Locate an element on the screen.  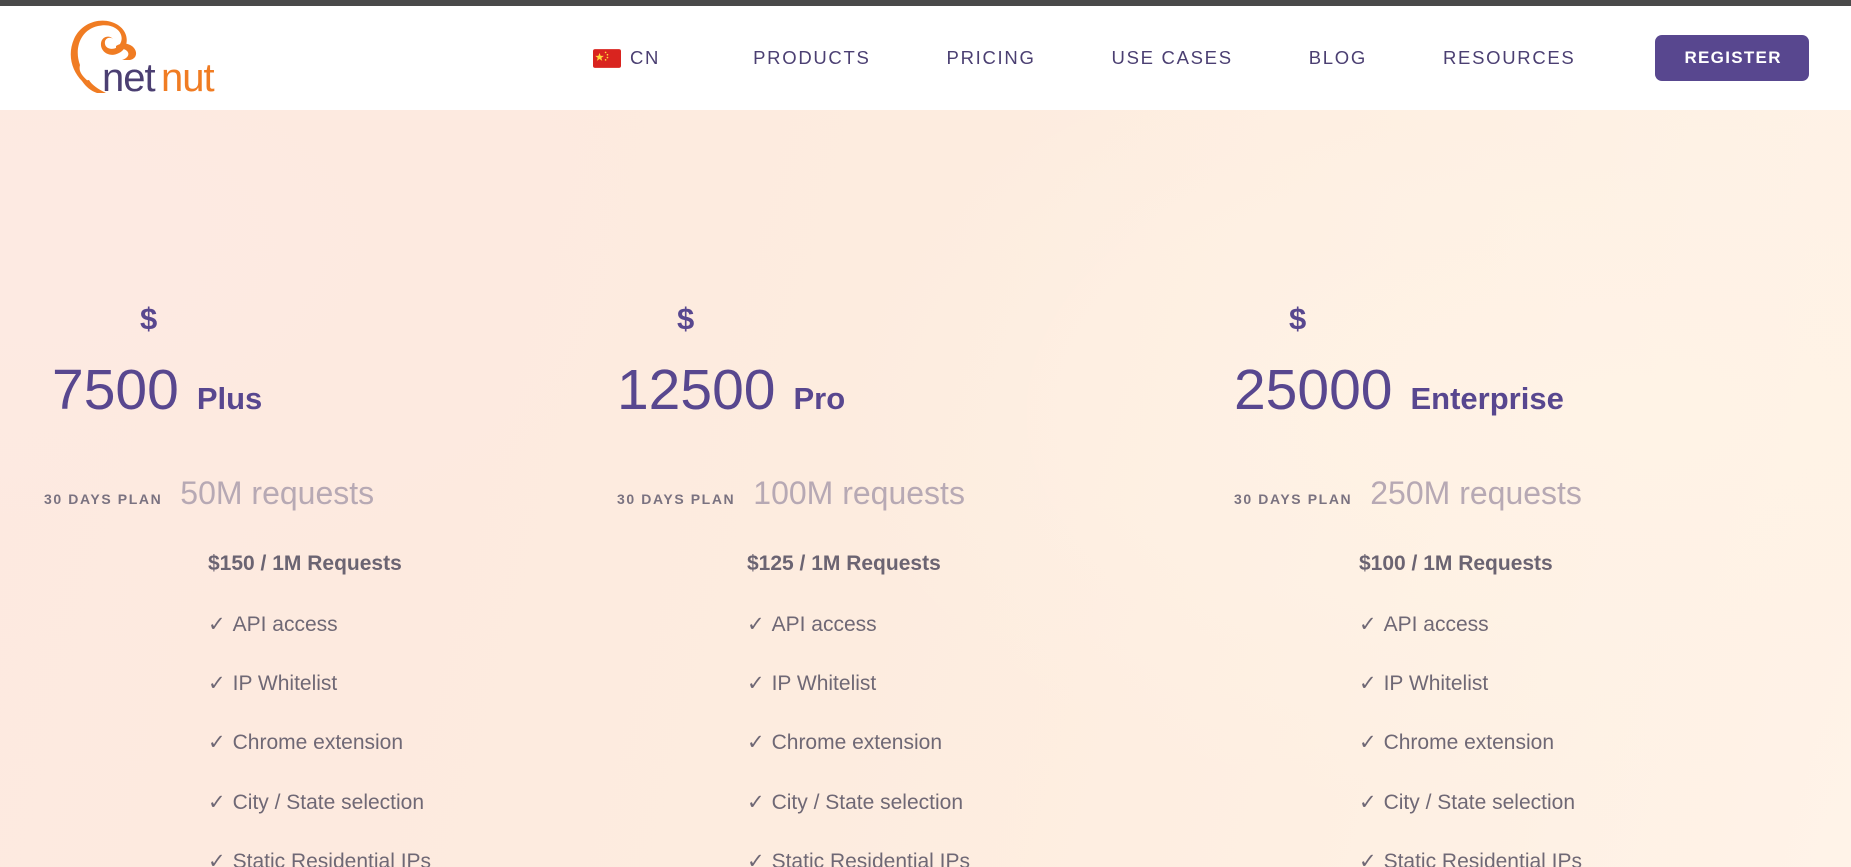
plan-price-row: 12500 Pro is located at coordinates (731, 390).